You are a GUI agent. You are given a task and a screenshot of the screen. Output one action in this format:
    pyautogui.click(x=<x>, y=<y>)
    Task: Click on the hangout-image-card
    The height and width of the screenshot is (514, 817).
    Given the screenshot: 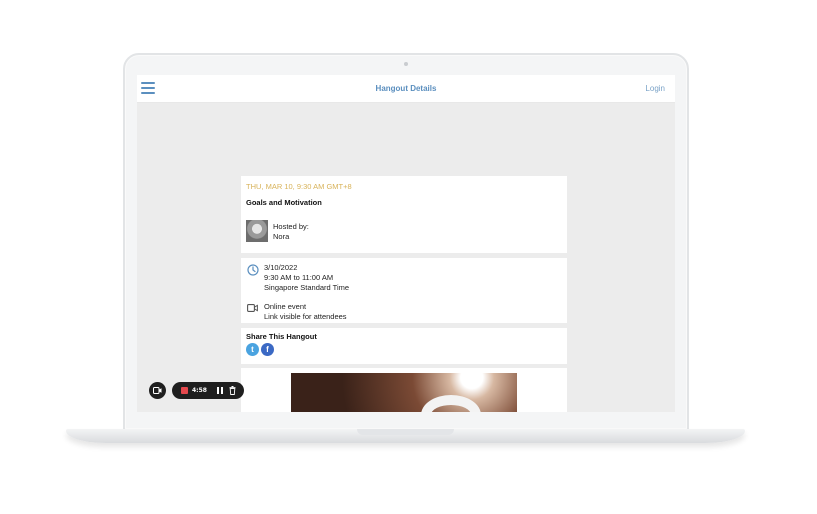 What is the action you would take?
    pyautogui.click(x=404, y=390)
    